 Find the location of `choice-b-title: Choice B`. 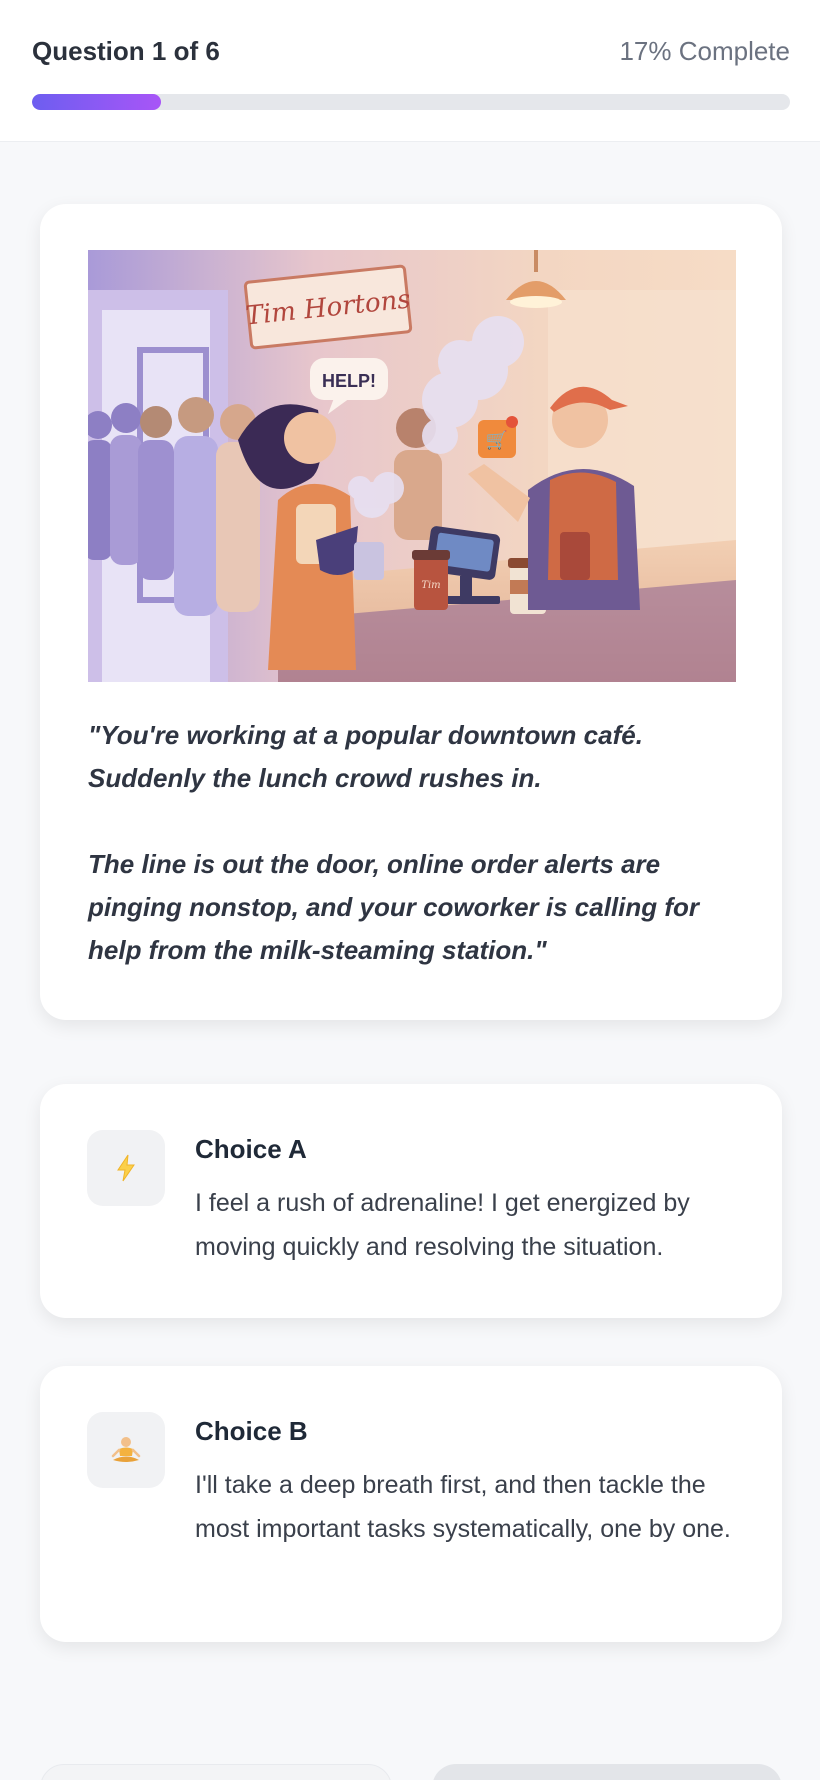

choice-b-title: Choice B is located at coordinates (251, 1431).